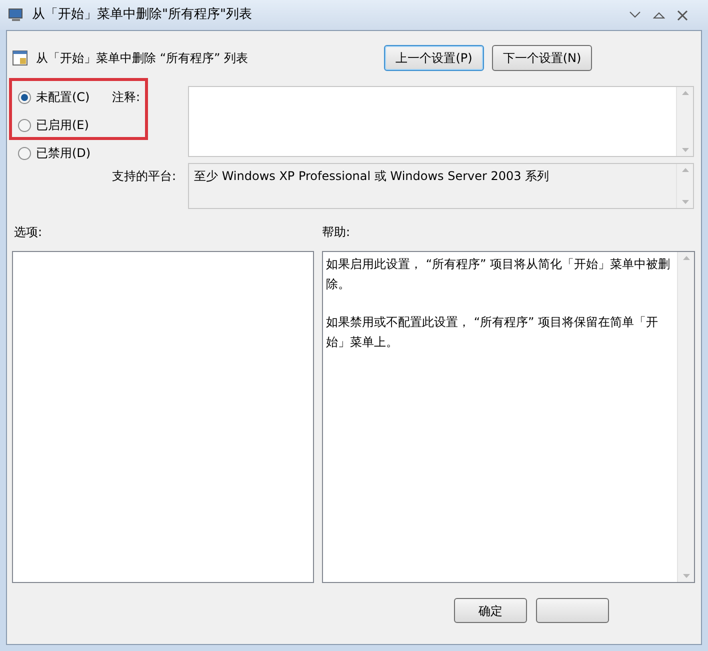  I want to click on nav-button: 下一个设置(N), so click(542, 58).